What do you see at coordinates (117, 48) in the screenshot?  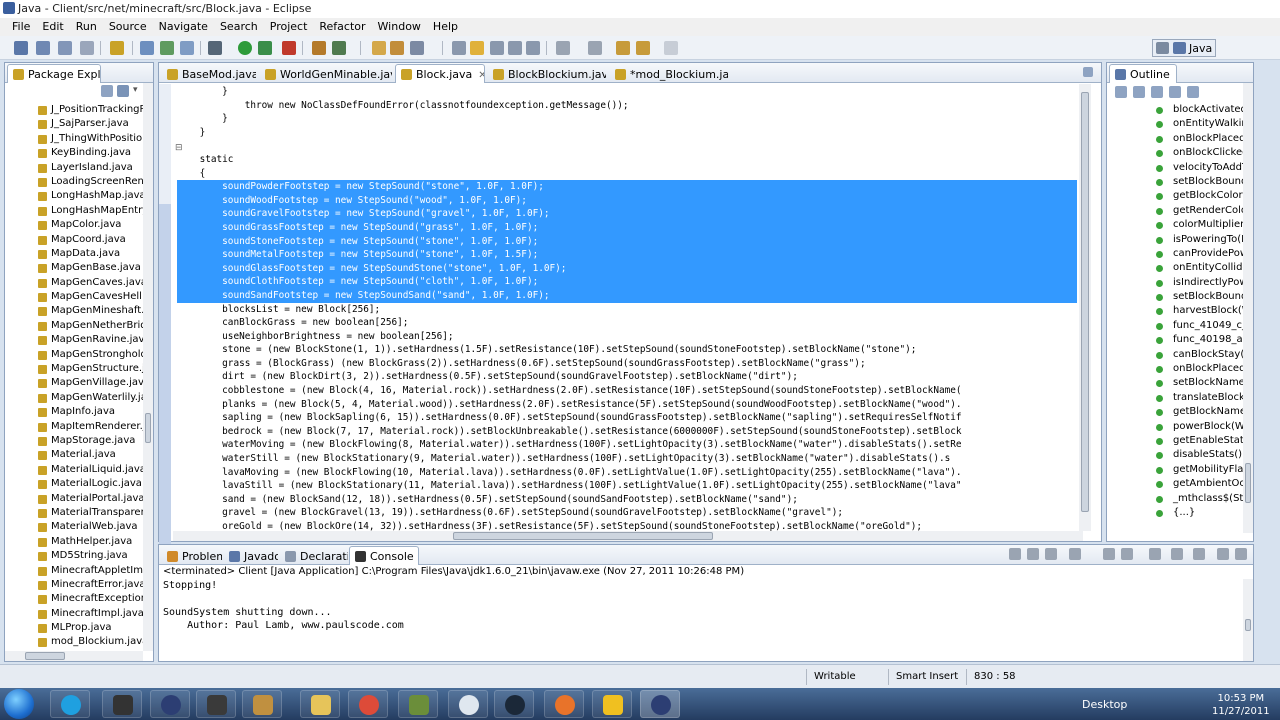 I see `lock-icon` at bounding box center [117, 48].